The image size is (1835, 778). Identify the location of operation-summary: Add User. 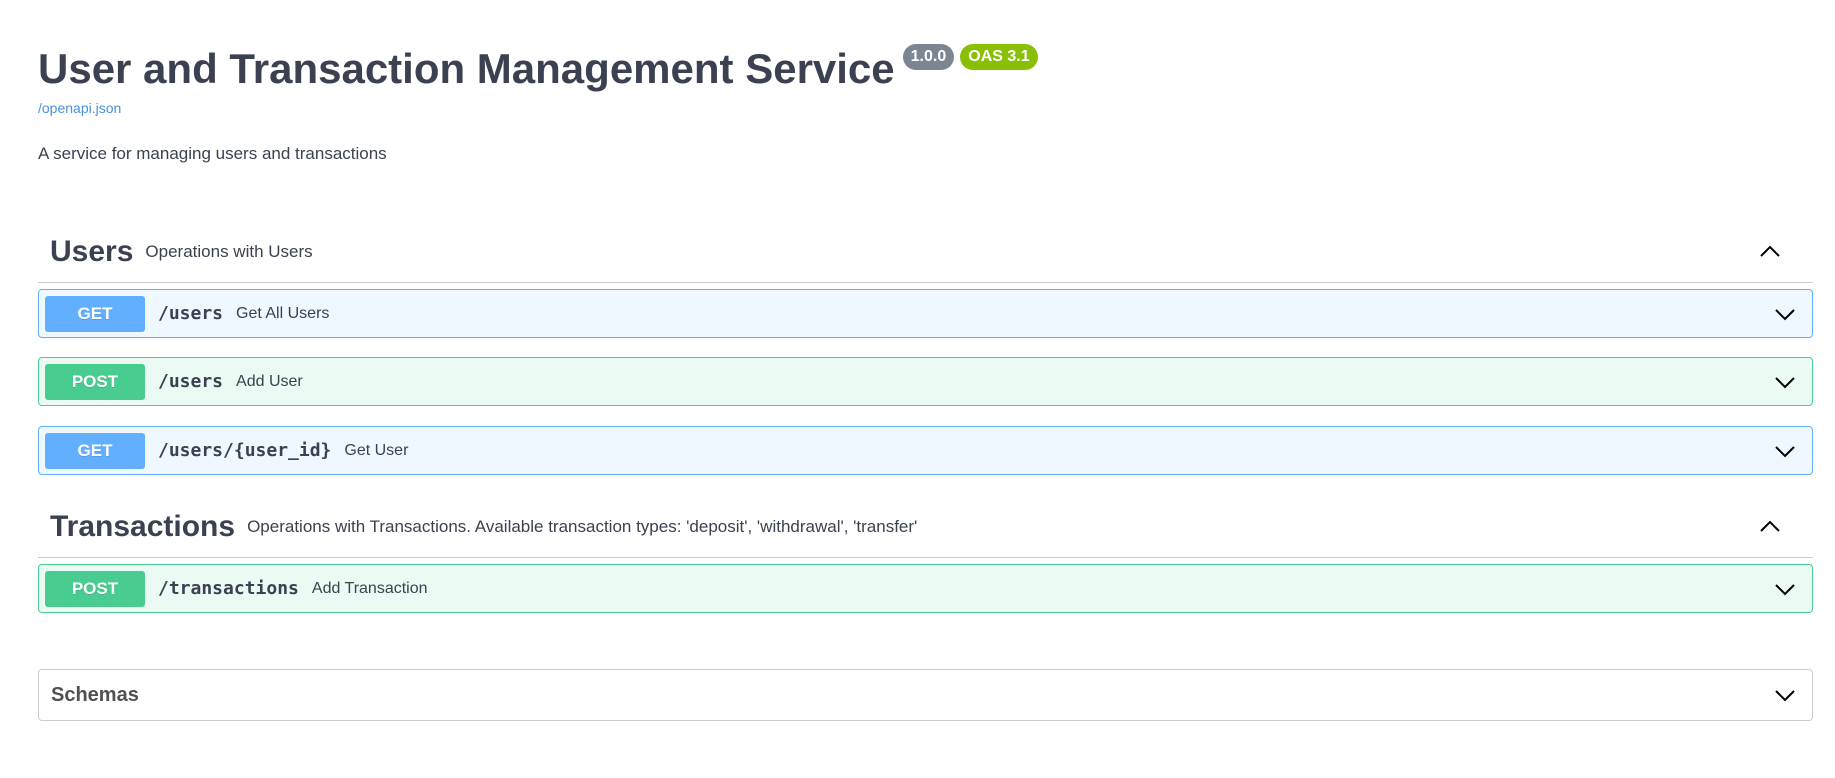
(269, 381).